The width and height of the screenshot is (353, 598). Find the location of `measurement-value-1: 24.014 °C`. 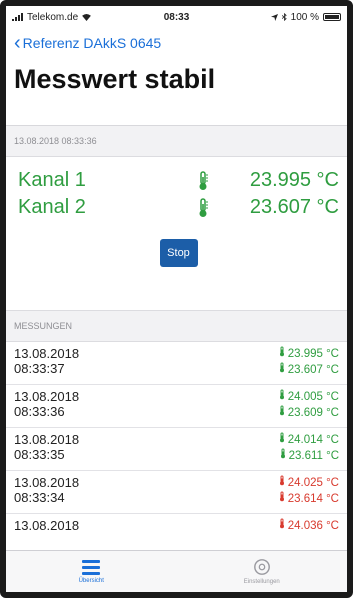

measurement-value-1: 24.014 °C is located at coordinates (309, 440).